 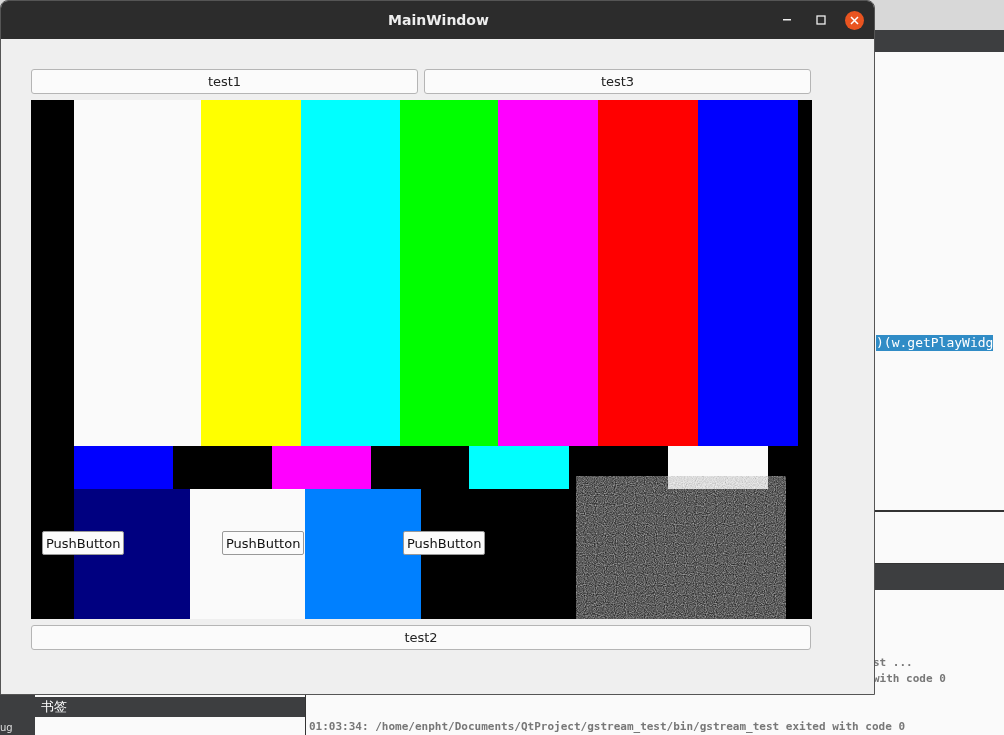 What do you see at coordinates (224, 81) in the screenshot?
I see `push-button: test1` at bounding box center [224, 81].